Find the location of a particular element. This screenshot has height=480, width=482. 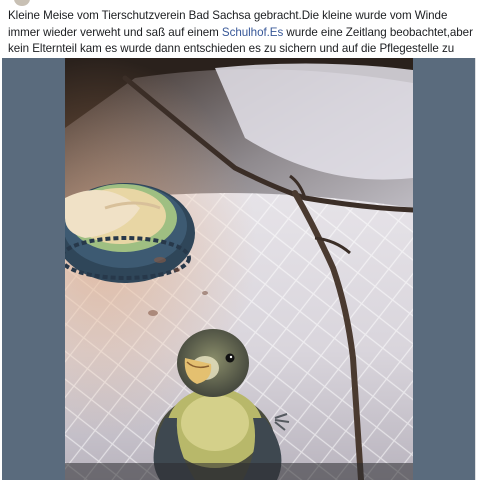

hashtag-link: Schulhof.Es is located at coordinates (252, 32).